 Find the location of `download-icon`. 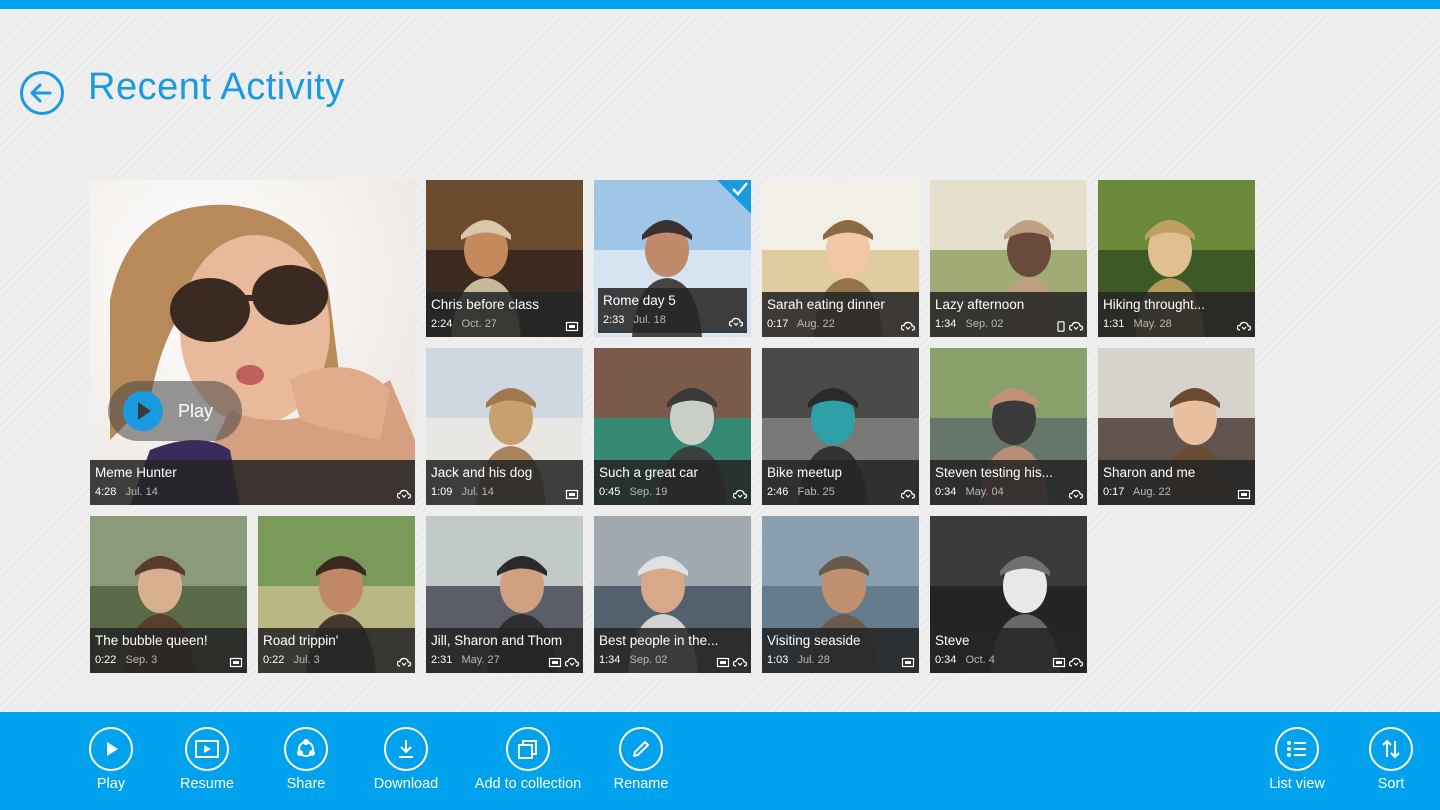

download-icon is located at coordinates (406, 749).